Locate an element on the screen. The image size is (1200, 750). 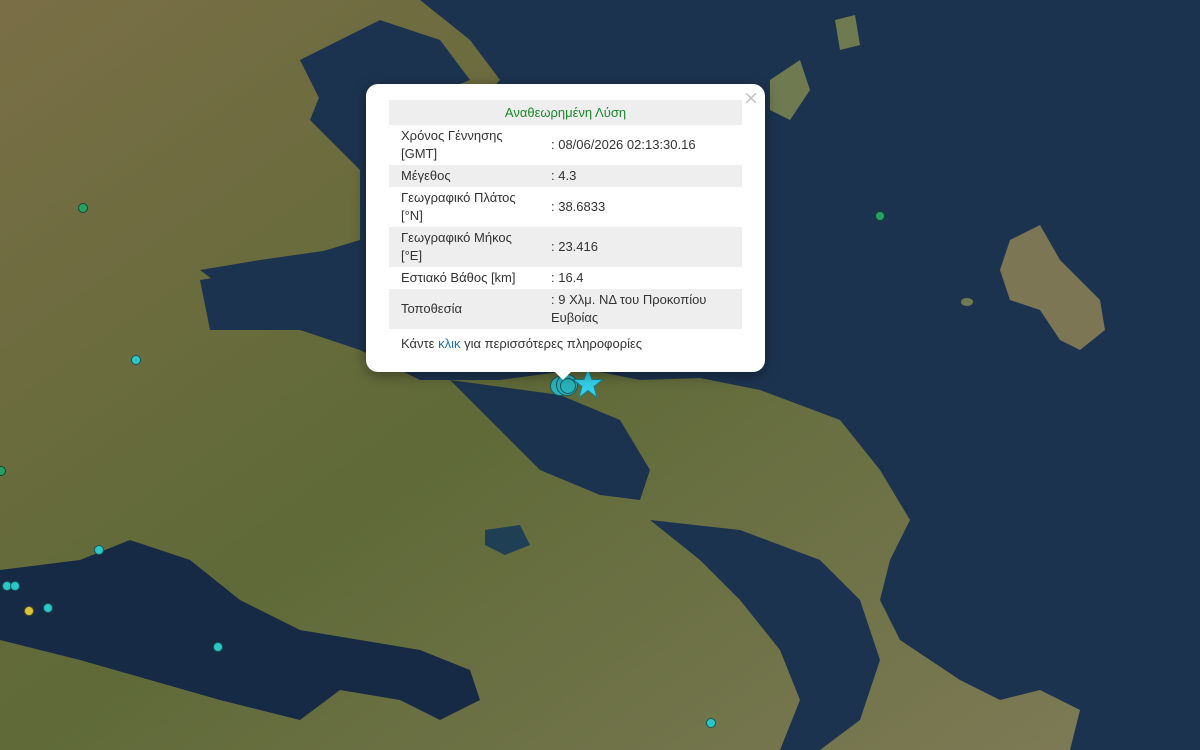
star-icon is located at coordinates (588, 386).